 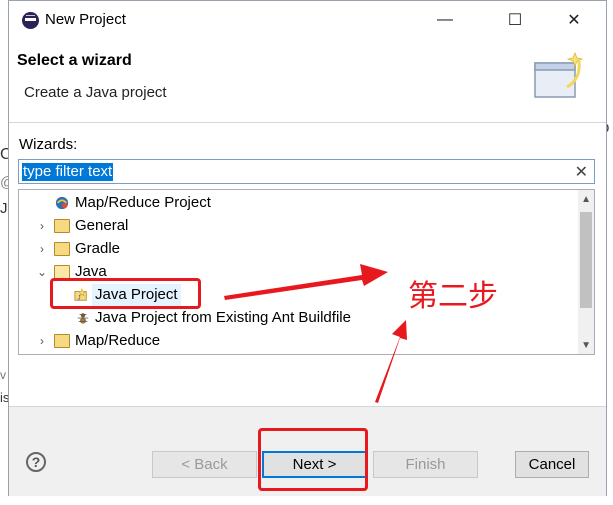 I want to click on tree-item-label: Map/Reduce Project, so click(x=143, y=202).